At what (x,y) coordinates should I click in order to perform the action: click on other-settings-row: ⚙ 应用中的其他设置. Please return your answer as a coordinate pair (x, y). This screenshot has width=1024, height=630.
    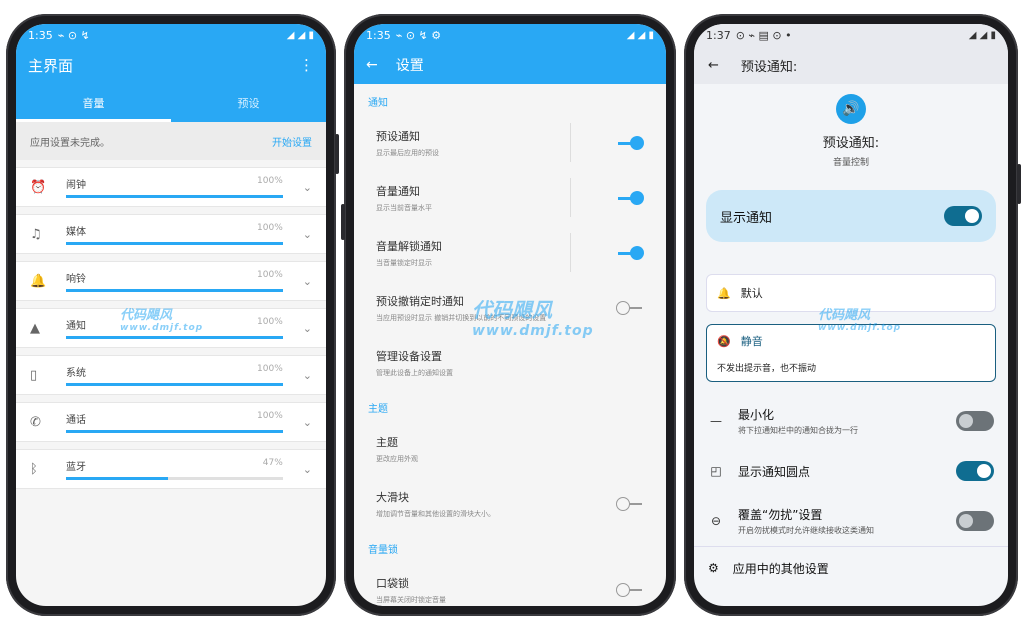
    Looking at the image, I should click on (851, 567).